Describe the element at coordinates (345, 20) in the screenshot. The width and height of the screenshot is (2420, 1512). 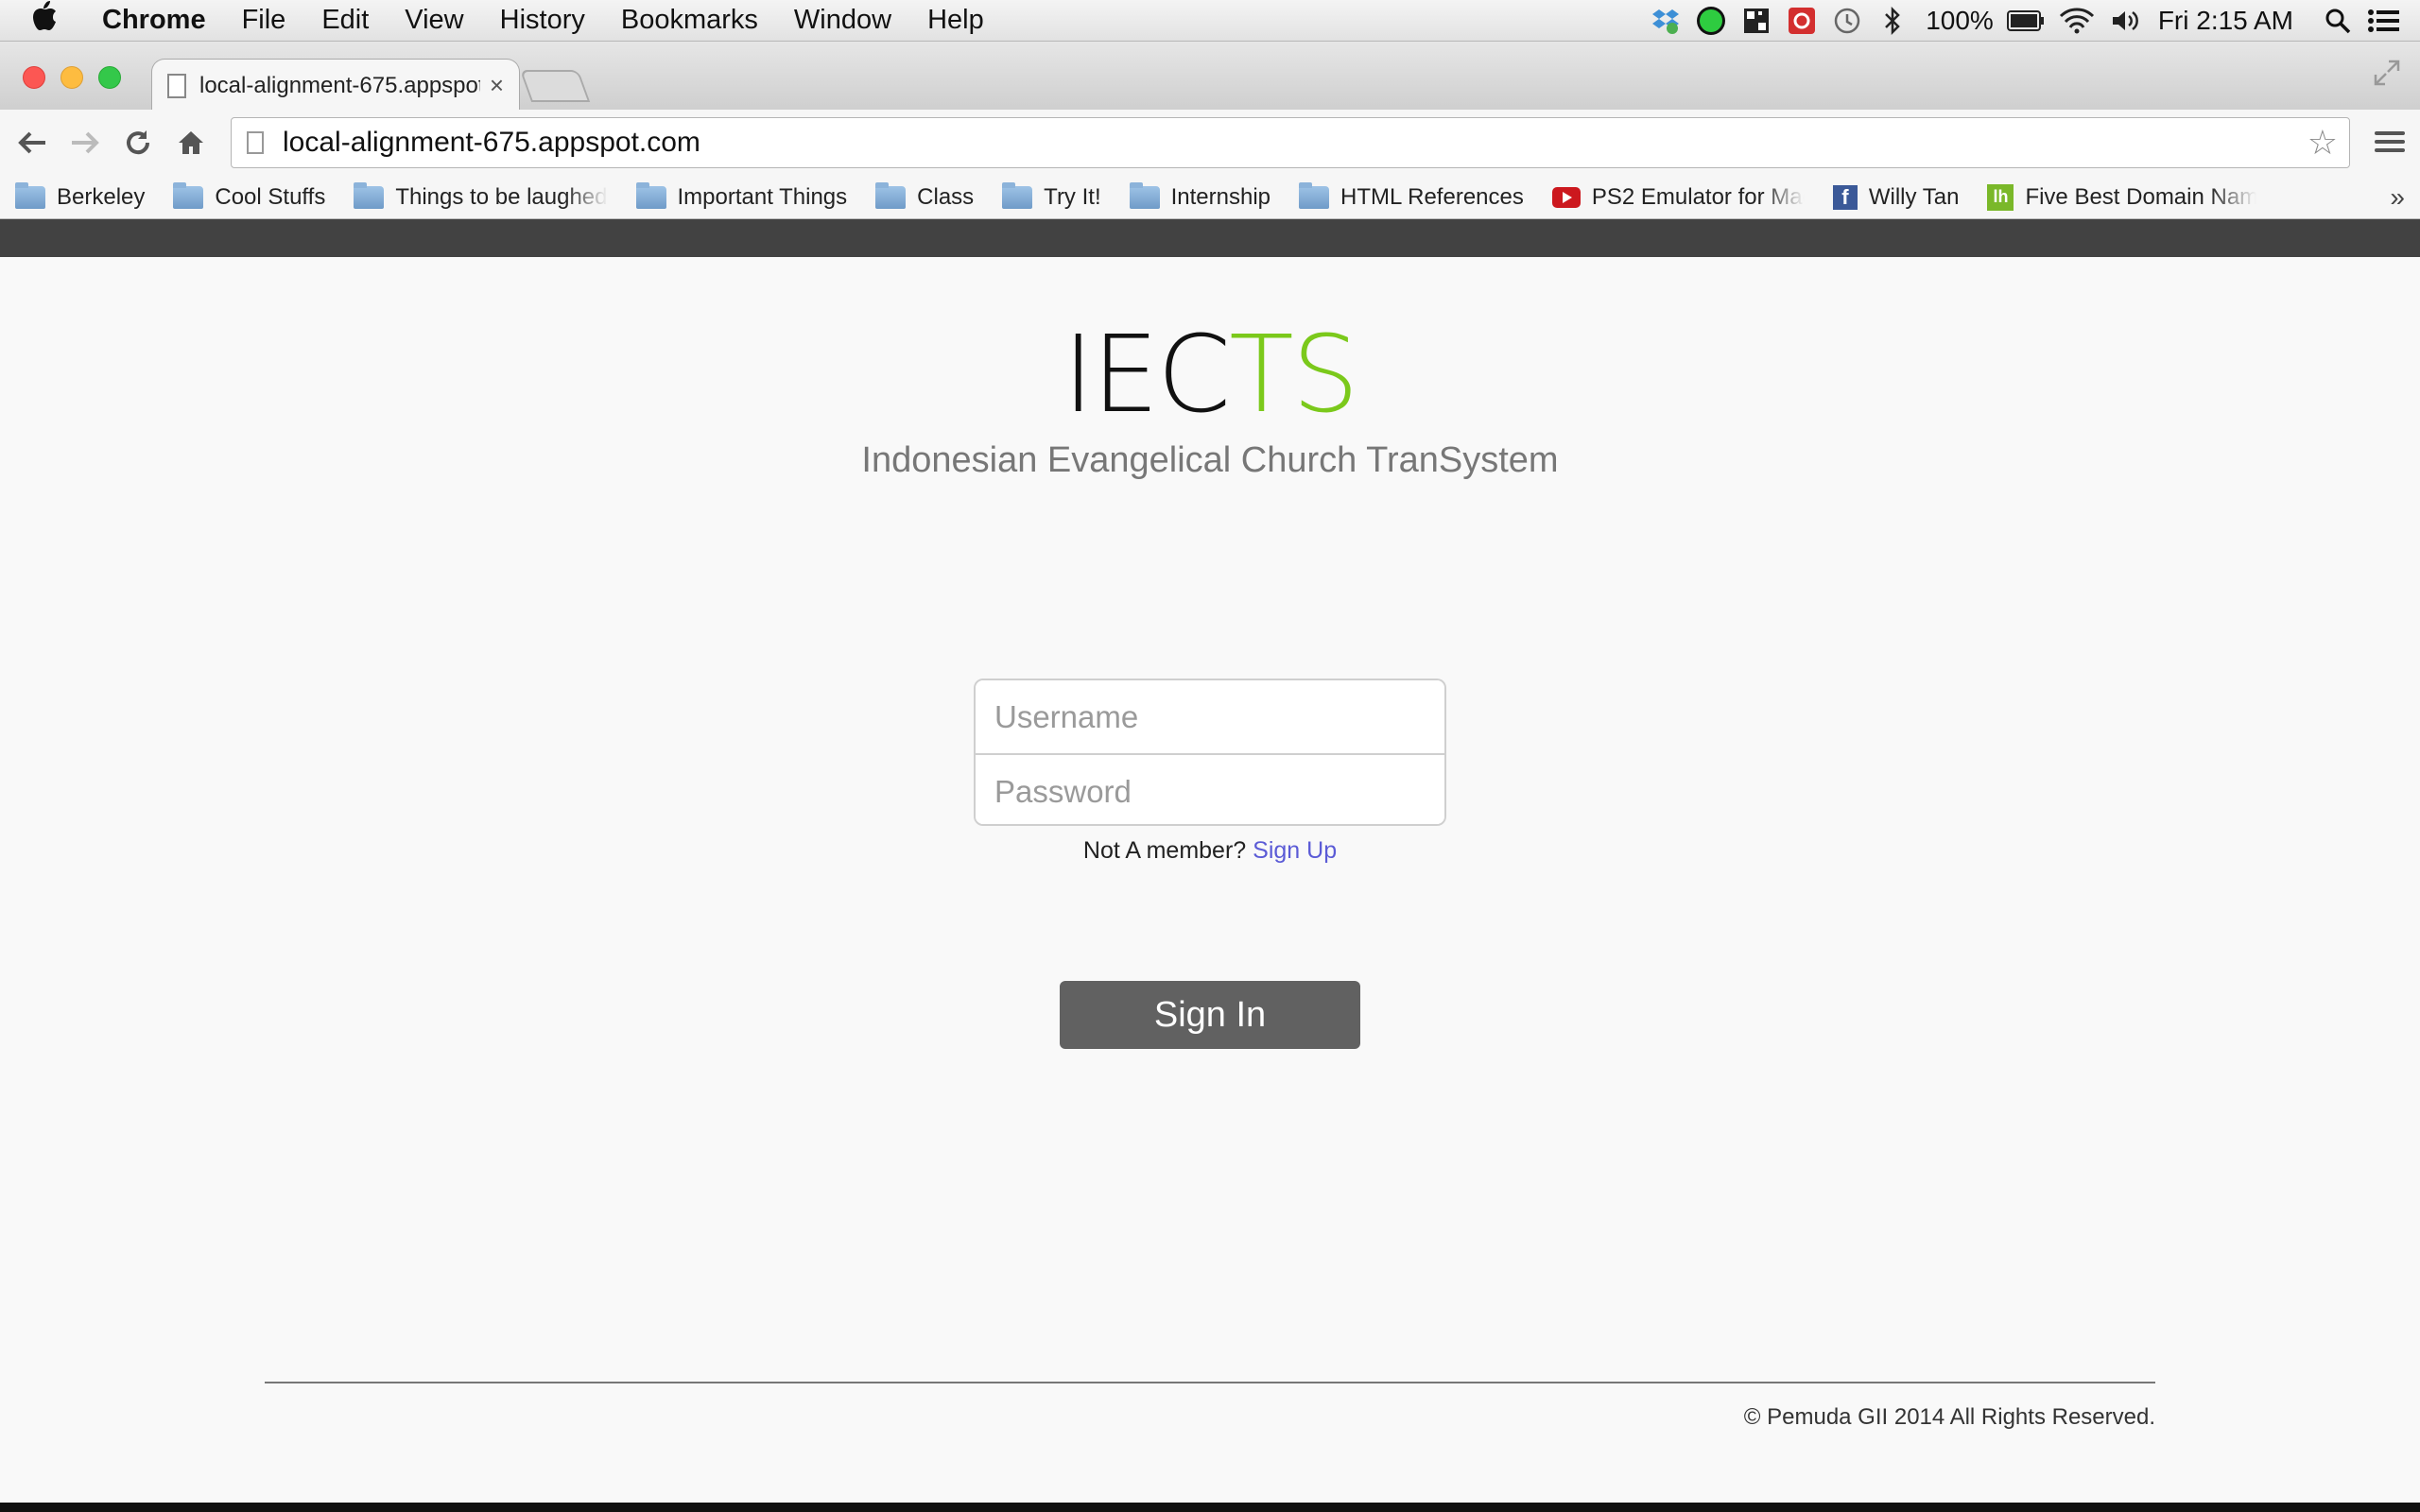
I see `menu-edit: Edit` at that location.